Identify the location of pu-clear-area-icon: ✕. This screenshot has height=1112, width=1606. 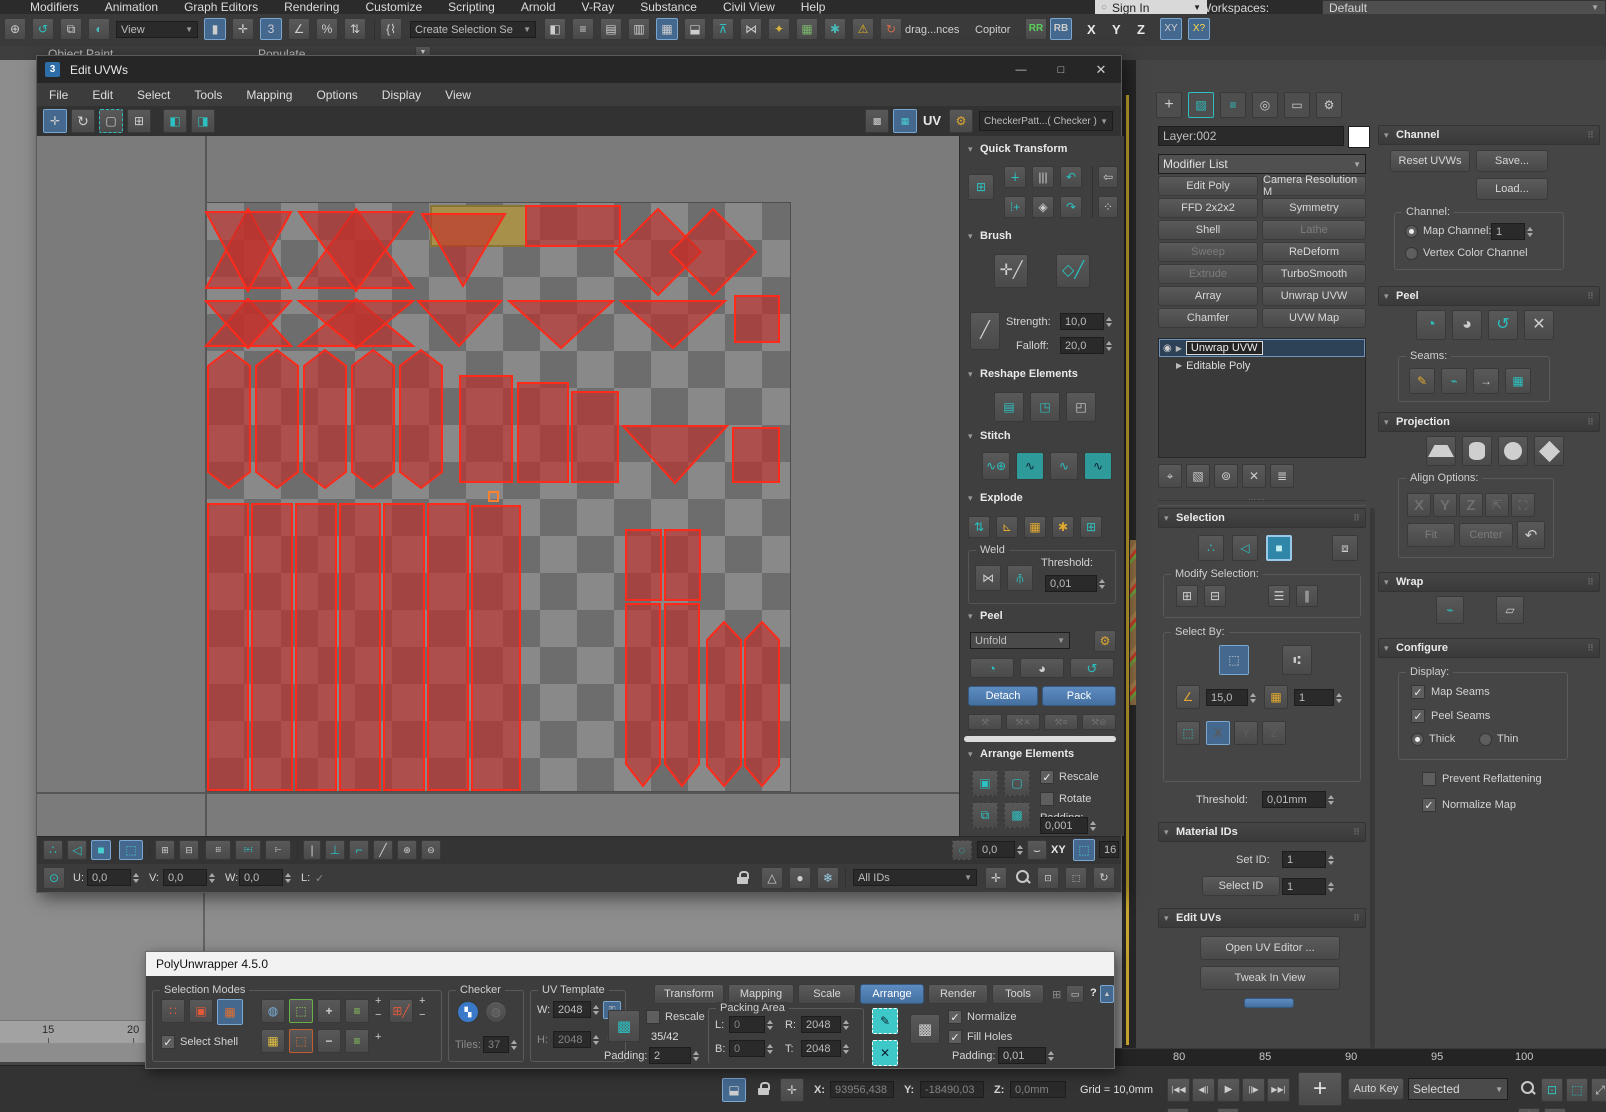
(885, 1053).